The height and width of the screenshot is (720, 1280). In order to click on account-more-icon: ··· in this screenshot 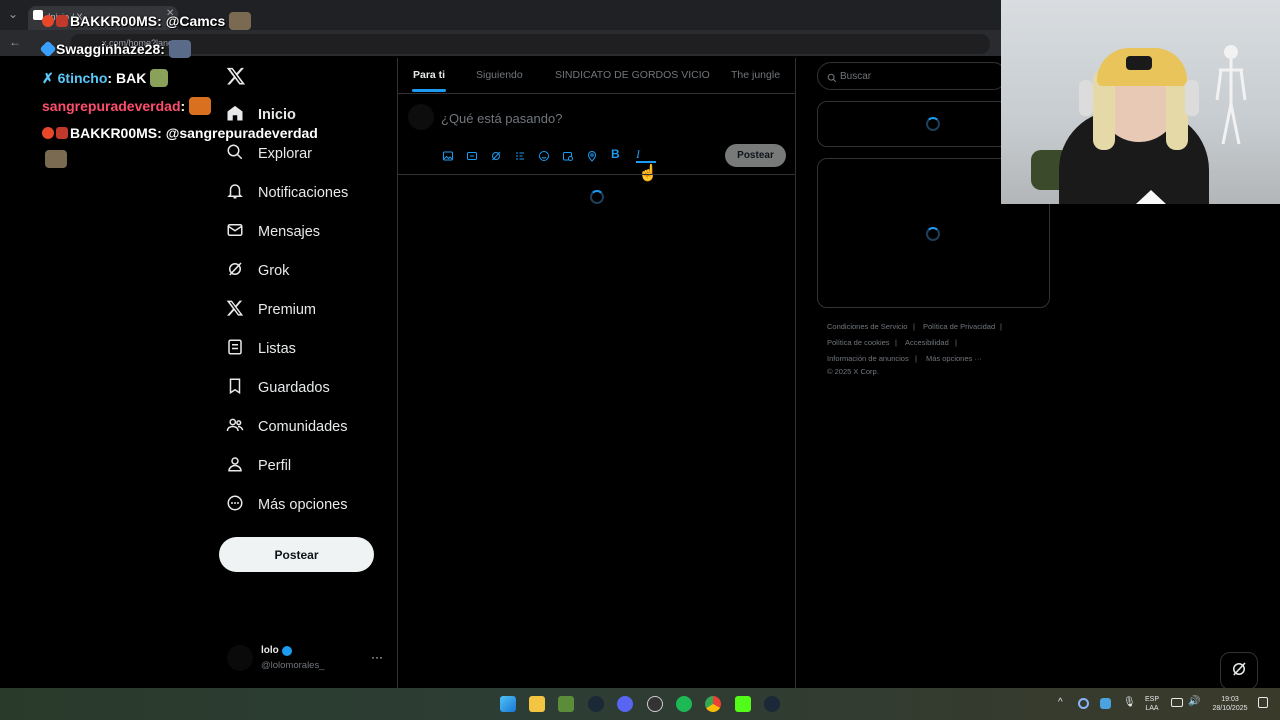, I will do `click(377, 657)`.